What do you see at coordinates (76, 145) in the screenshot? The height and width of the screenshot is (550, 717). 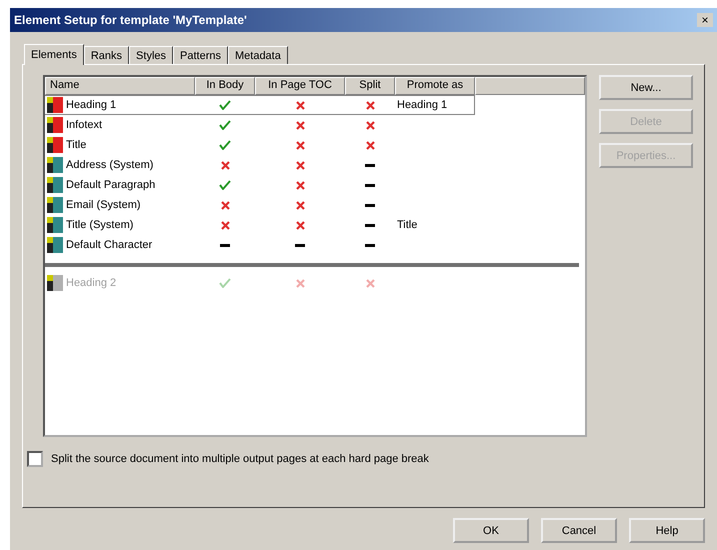 I see `element-name: Title` at bounding box center [76, 145].